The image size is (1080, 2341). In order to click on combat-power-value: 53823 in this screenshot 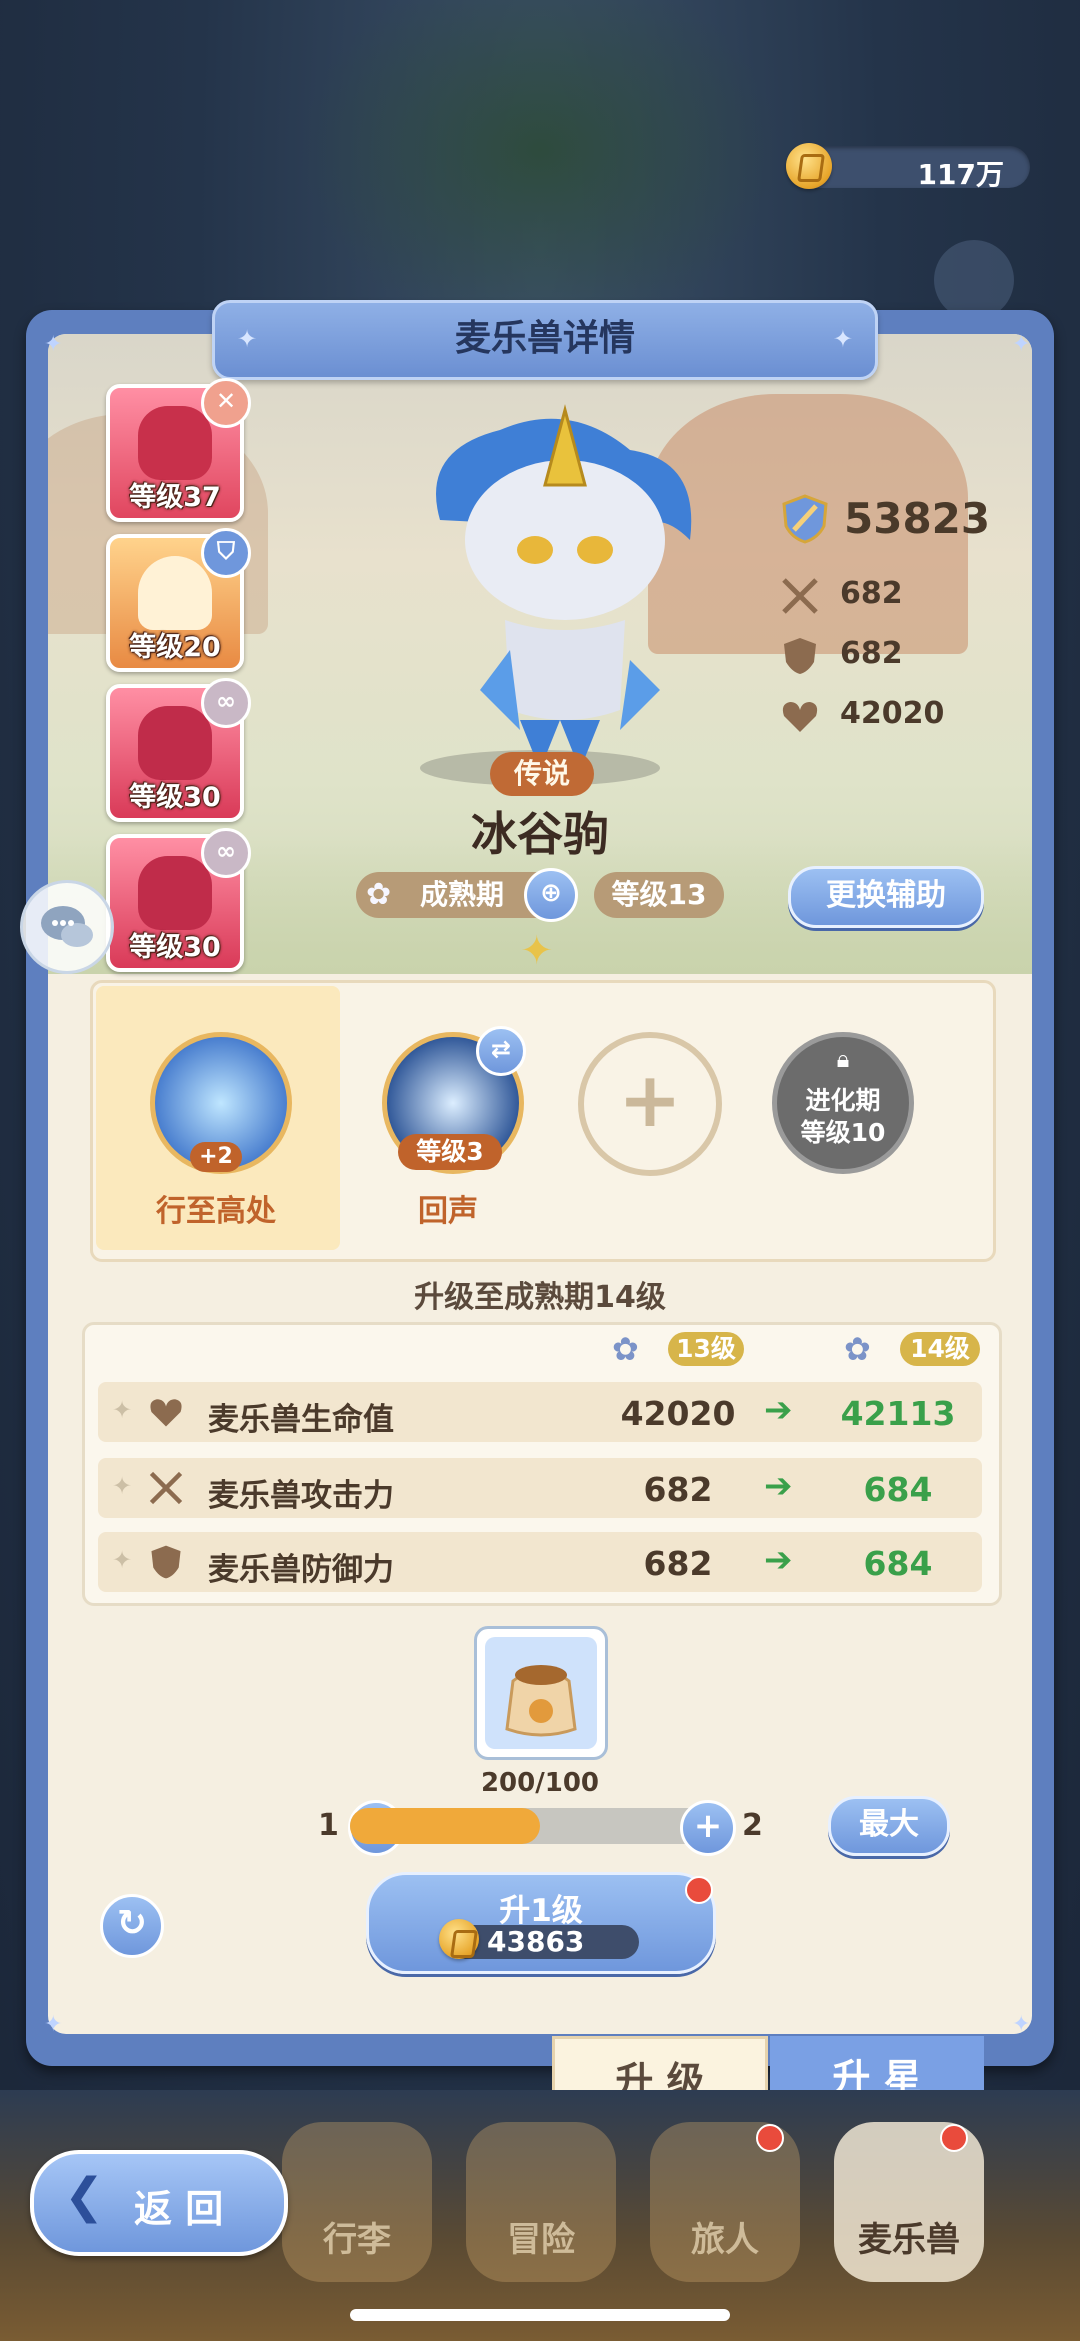, I will do `click(917, 518)`.